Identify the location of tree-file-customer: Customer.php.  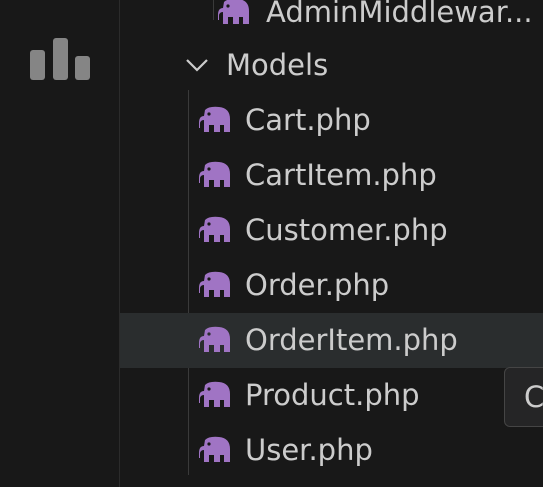
(331, 230).